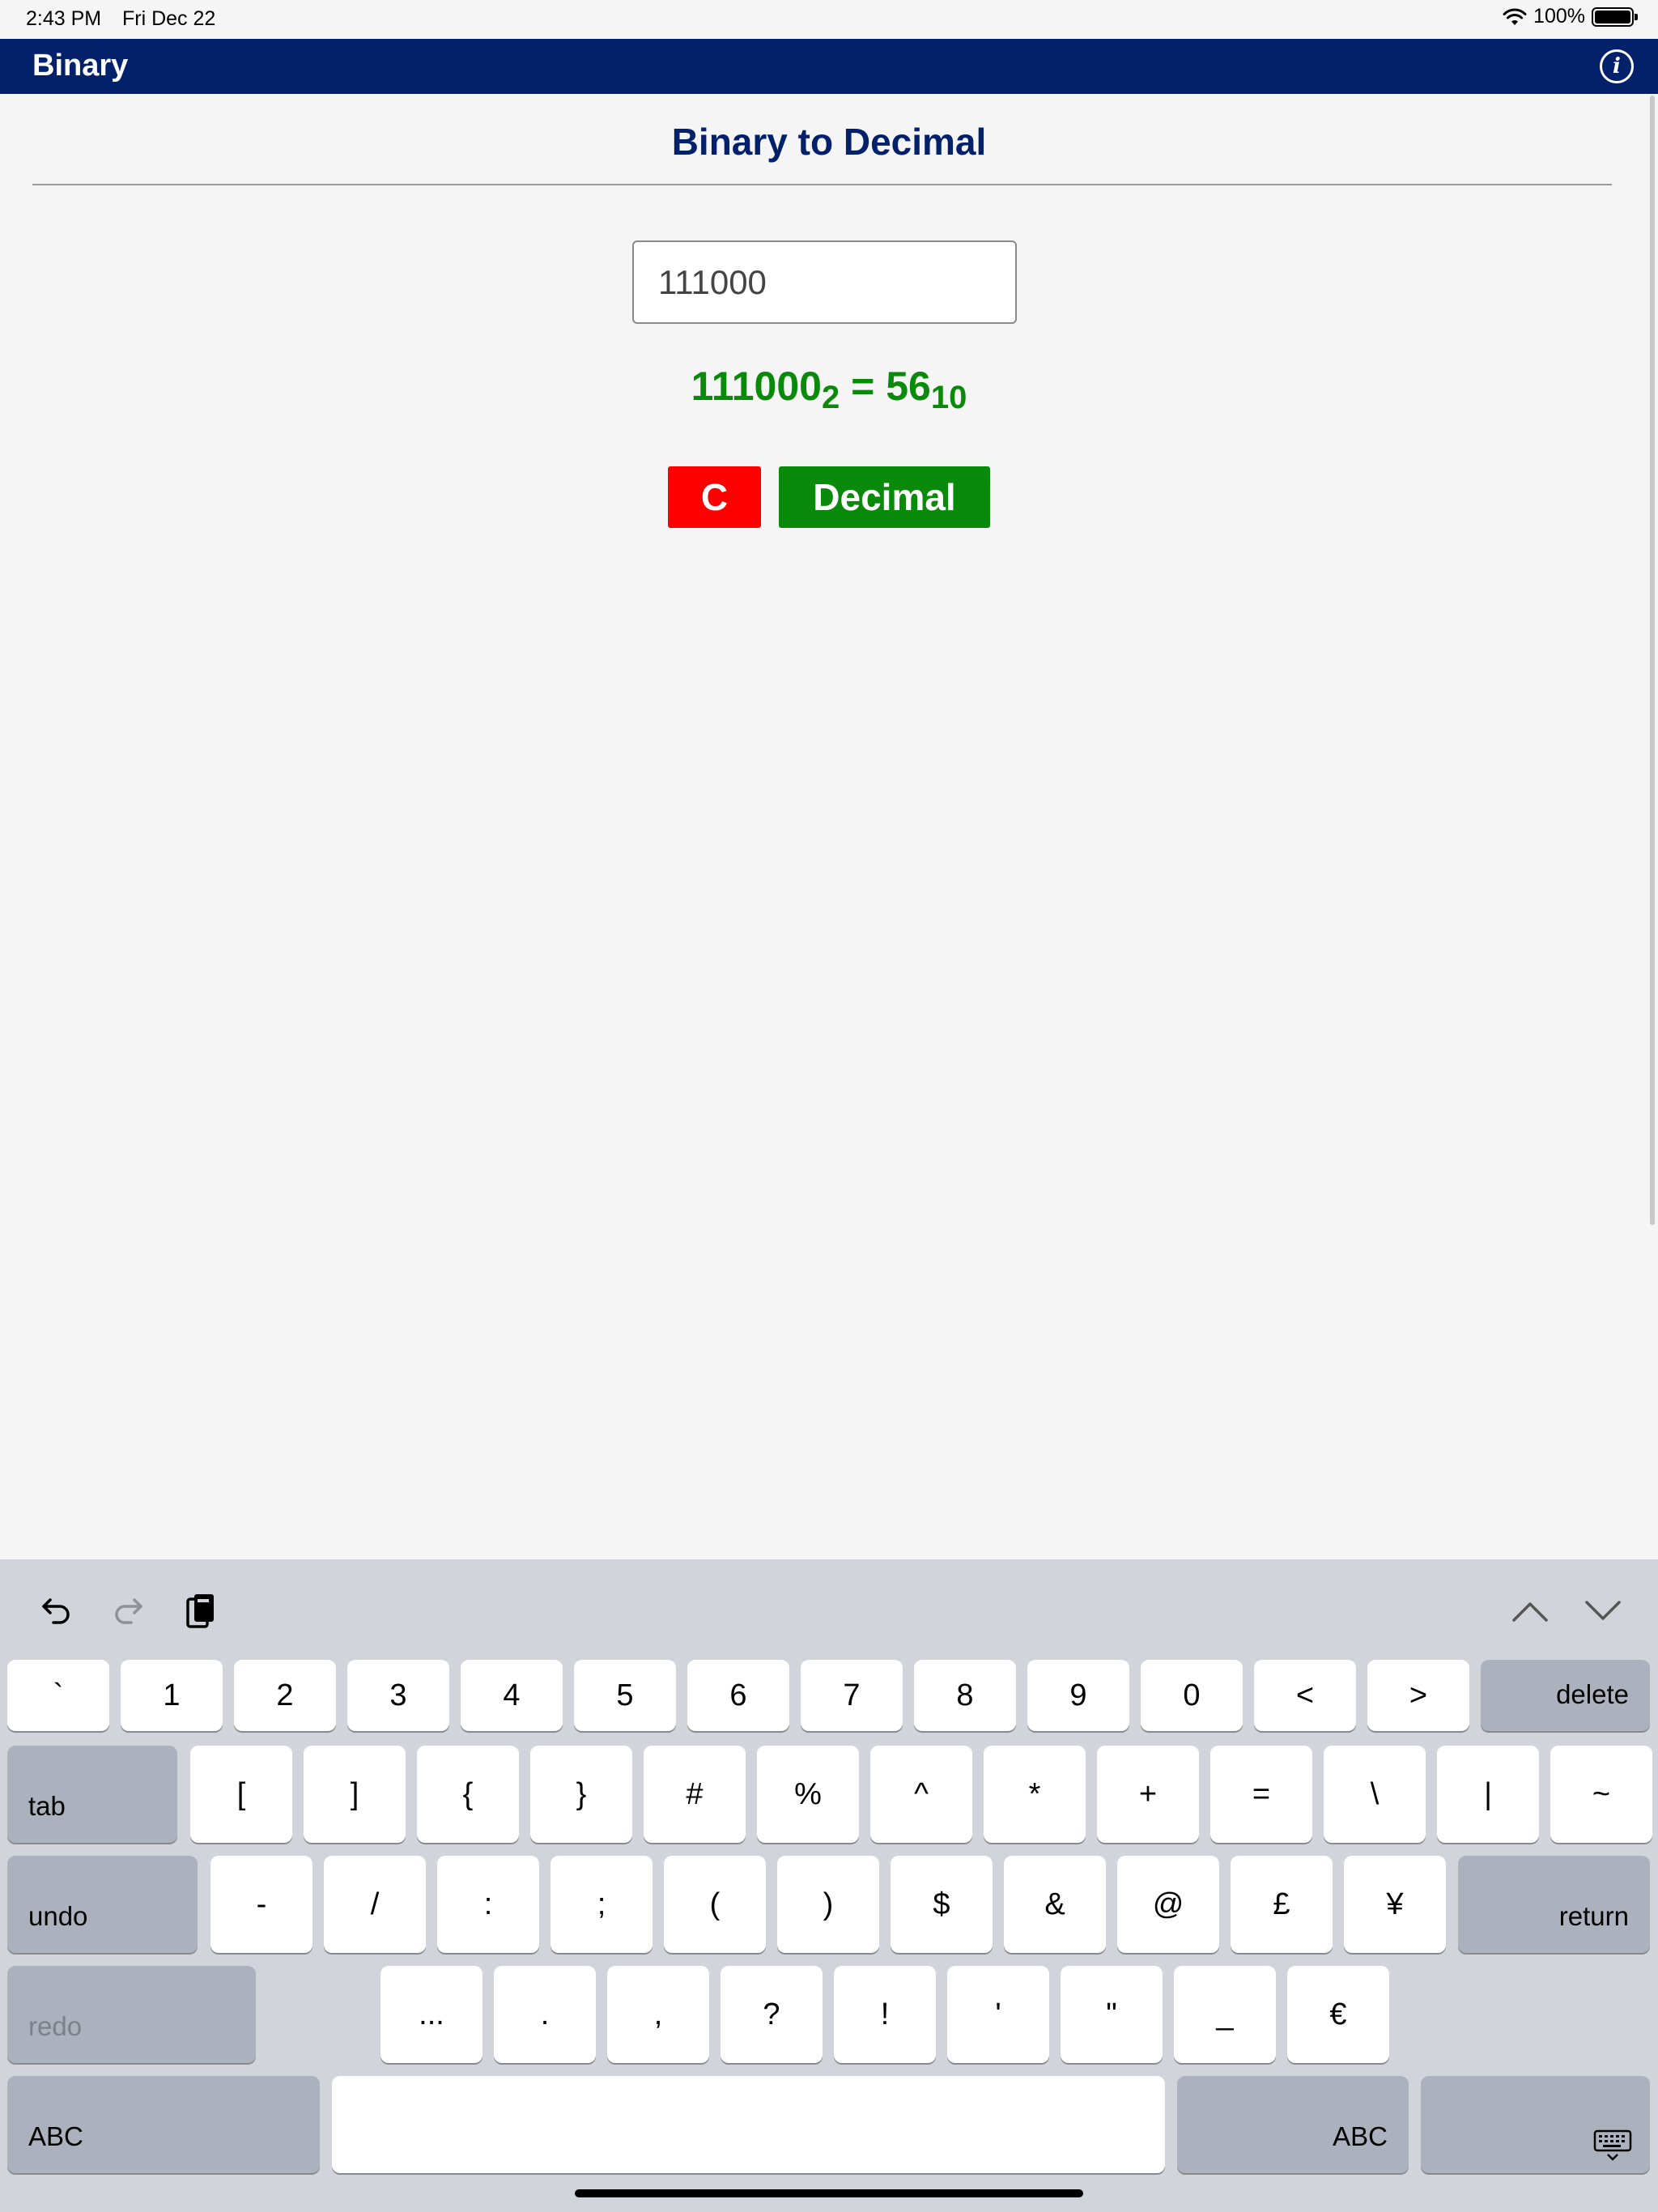  I want to click on key-0-row2: [, so click(241, 1795).